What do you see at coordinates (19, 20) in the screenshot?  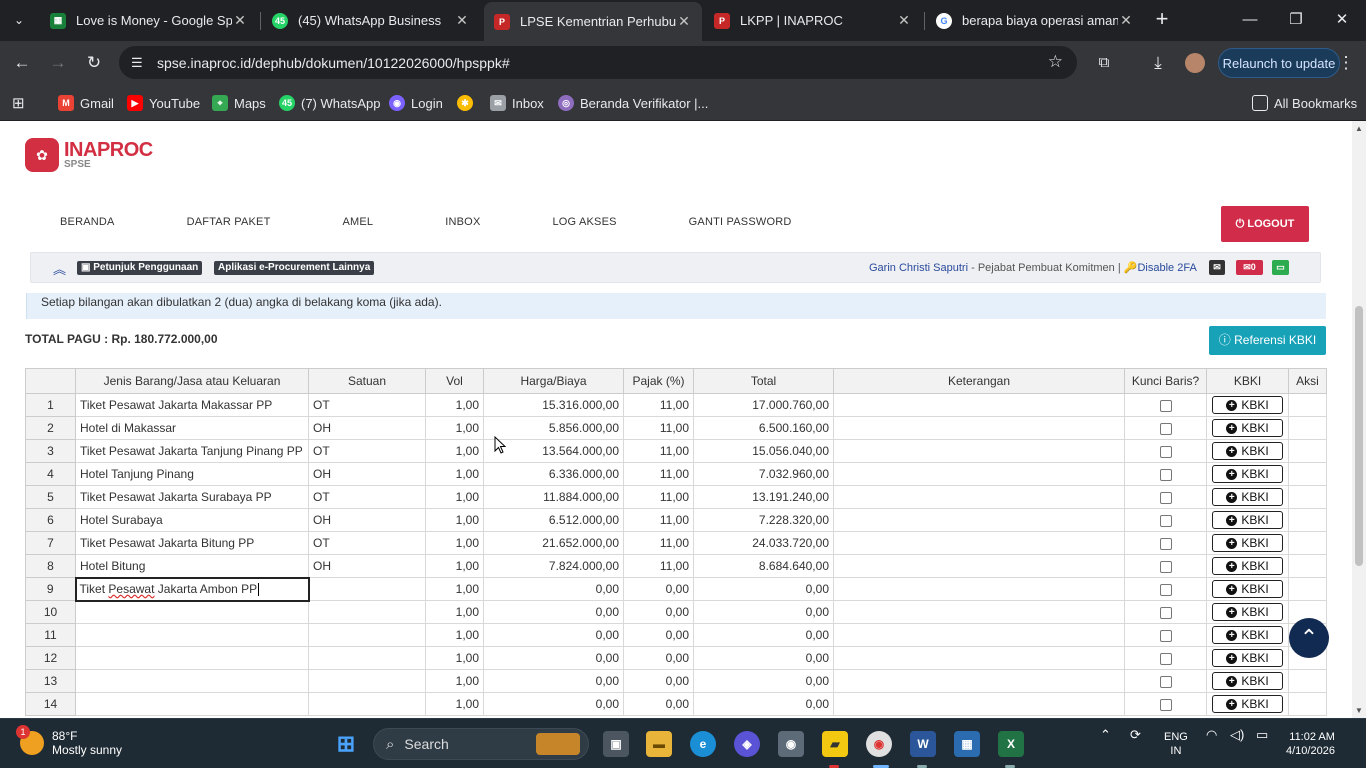 I see `tab-search-chevron-icon: ⌄` at bounding box center [19, 20].